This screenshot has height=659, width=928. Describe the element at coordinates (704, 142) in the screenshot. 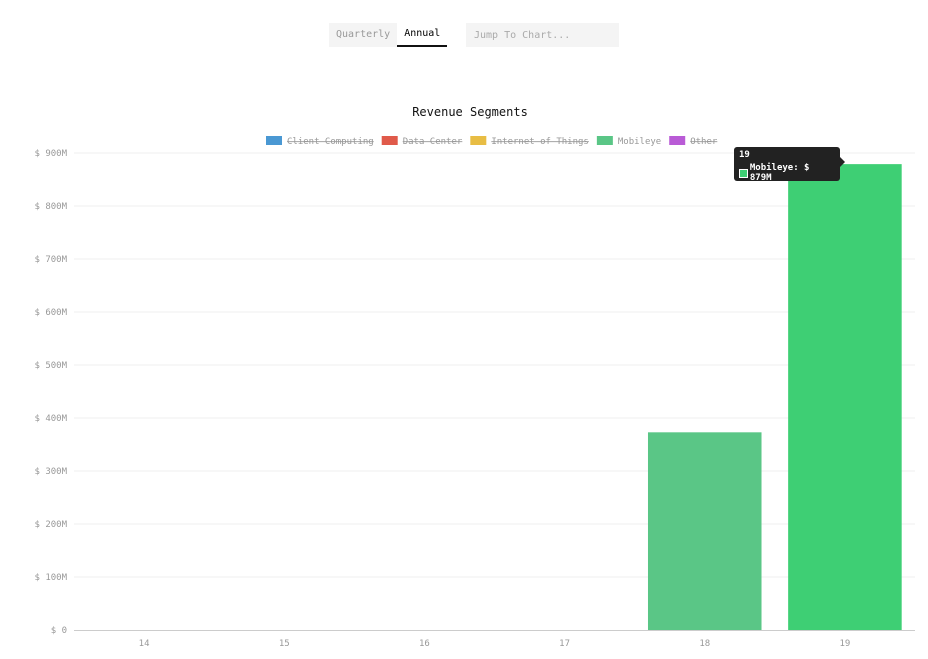

I see `legend-label: Other` at that location.